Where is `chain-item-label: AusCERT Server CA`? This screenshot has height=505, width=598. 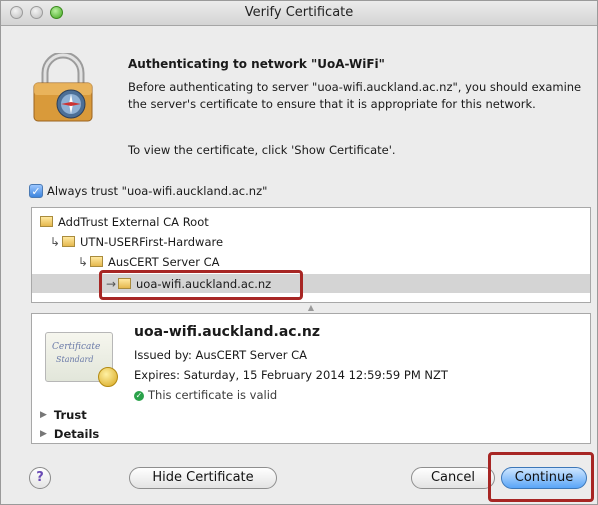 chain-item-label: AusCERT Server CA is located at coordinates (164, 261).